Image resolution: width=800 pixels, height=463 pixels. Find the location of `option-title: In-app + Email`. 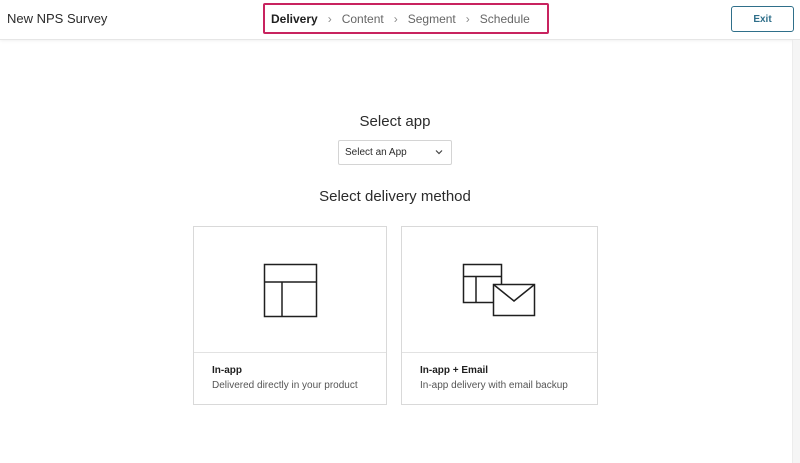

option-title: In-app + Email is located at coordinates (454, 370).